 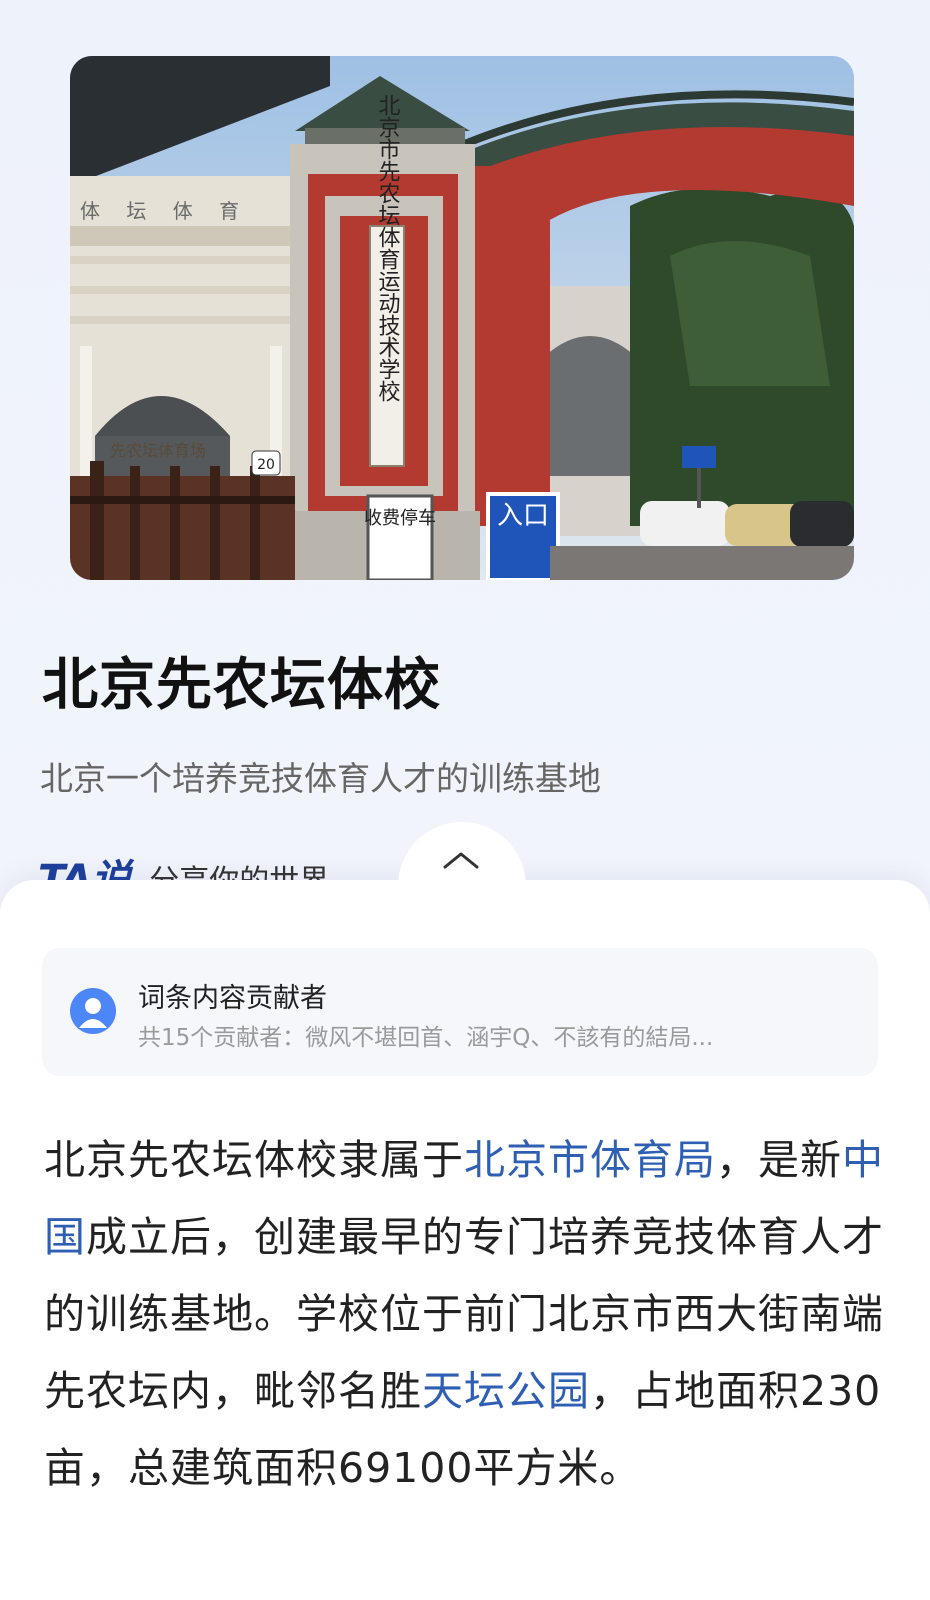 What do you see at coordinates (241, 685) in the screenshot?
I see `page-title: 北京先农坛体校` at bounding box center [241, 685].